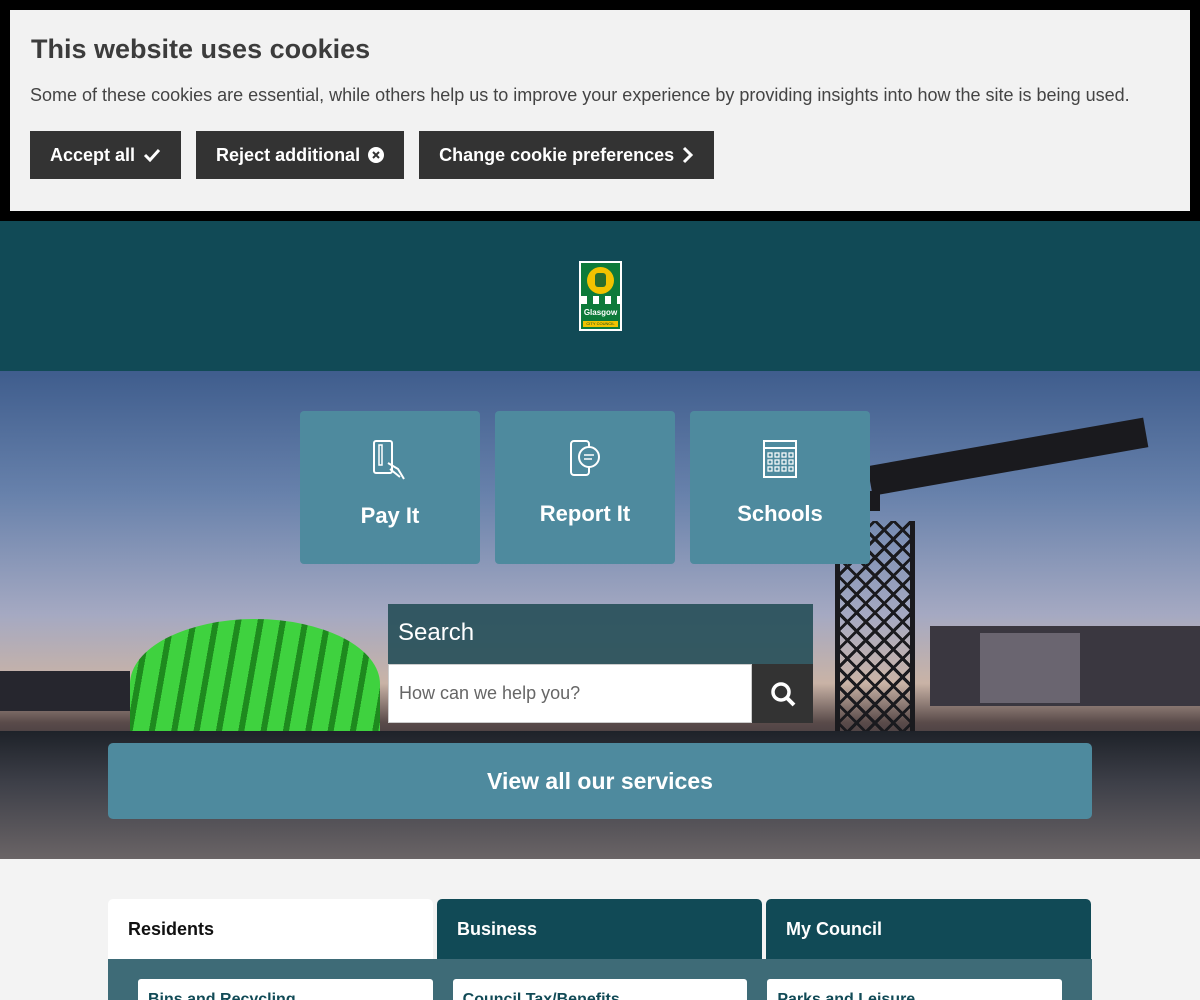 Image resolution: width=1200 pixels, height=1000 pixels. What do you see at coordinates (780, 487) in the screenshot?
I see `schools-tile: Schools` at bounding box center [780, 487].